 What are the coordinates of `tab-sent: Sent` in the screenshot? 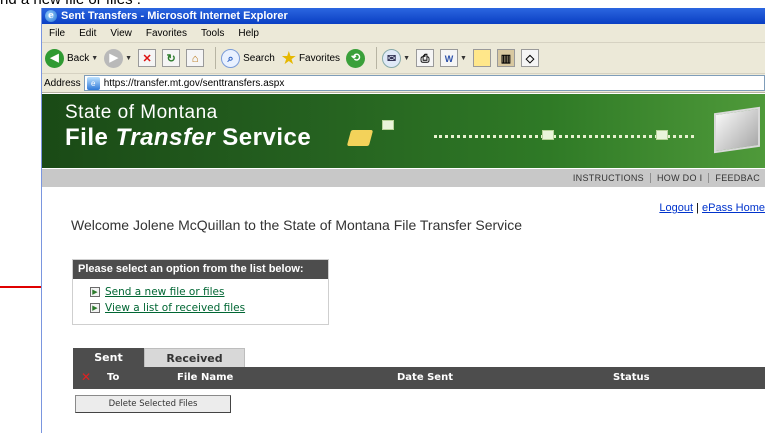 It's located at (108, 357).